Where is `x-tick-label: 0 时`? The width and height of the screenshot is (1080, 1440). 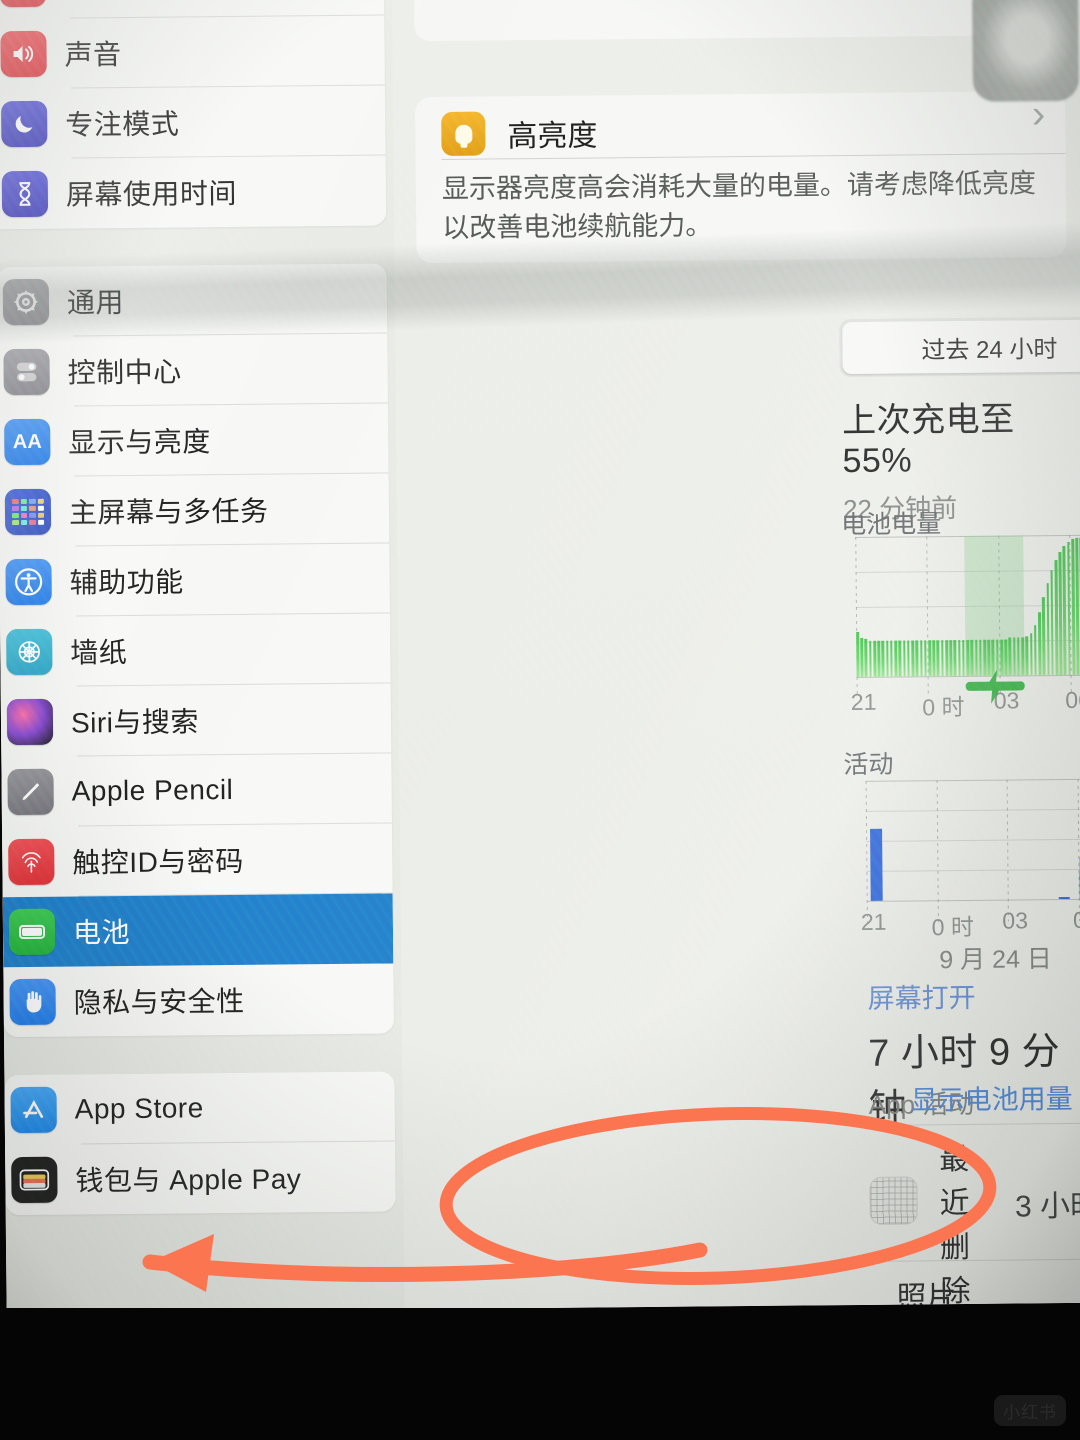 x-tick-label: 0 时 is located at coordinates (953, 927).